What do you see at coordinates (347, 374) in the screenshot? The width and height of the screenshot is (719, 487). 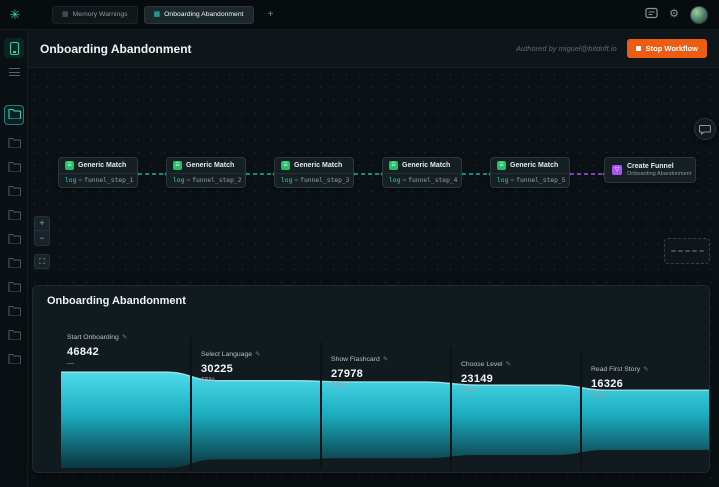 I see `stage-value: 27978` at bounding box center [347, 374].